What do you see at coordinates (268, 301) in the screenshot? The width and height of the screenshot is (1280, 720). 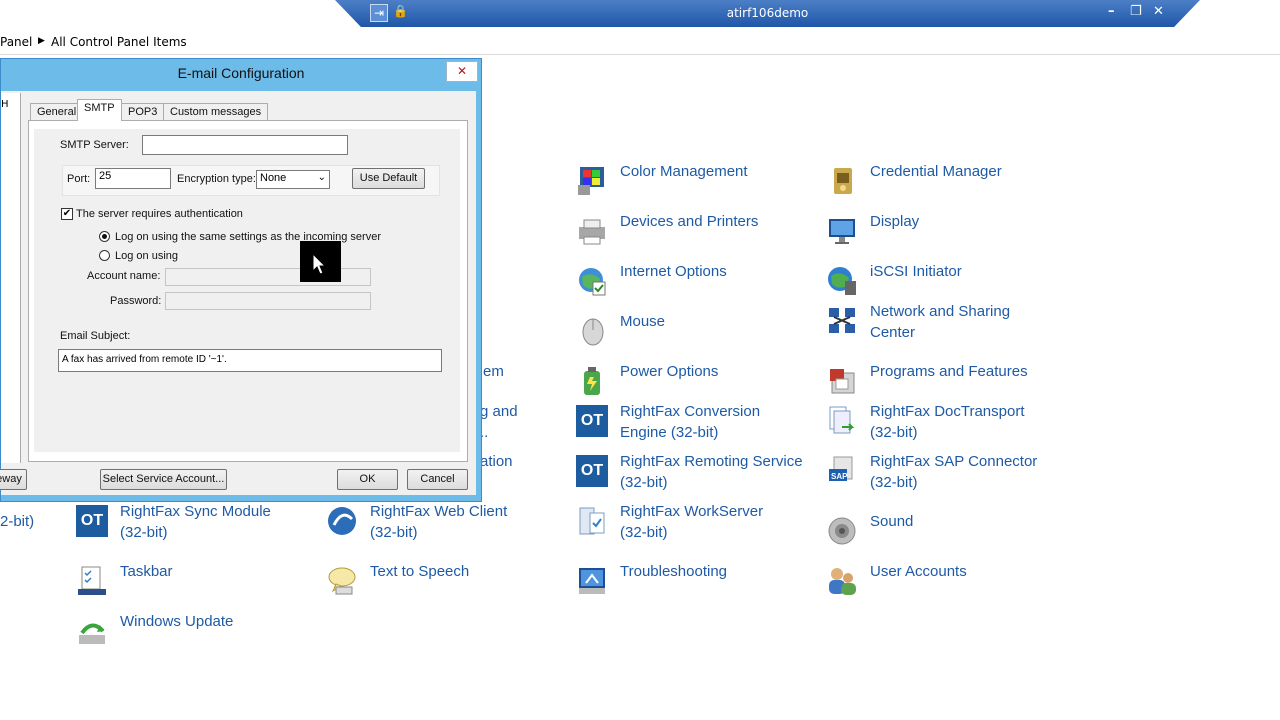 I see `password-input` at bounding box center [268, 301].